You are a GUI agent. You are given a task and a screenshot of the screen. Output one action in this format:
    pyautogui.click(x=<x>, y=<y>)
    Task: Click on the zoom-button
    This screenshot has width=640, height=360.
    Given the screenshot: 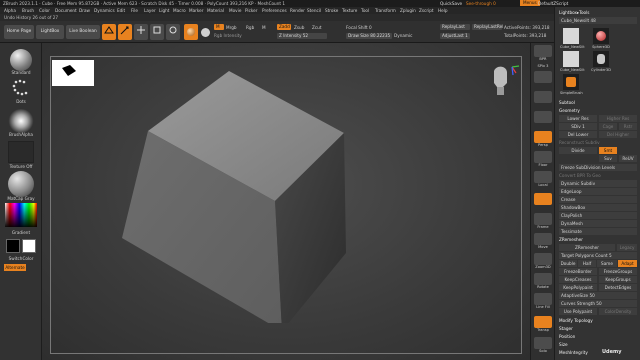 What is the action you would take?
    pyautogui.click(x=543, y=97)
    